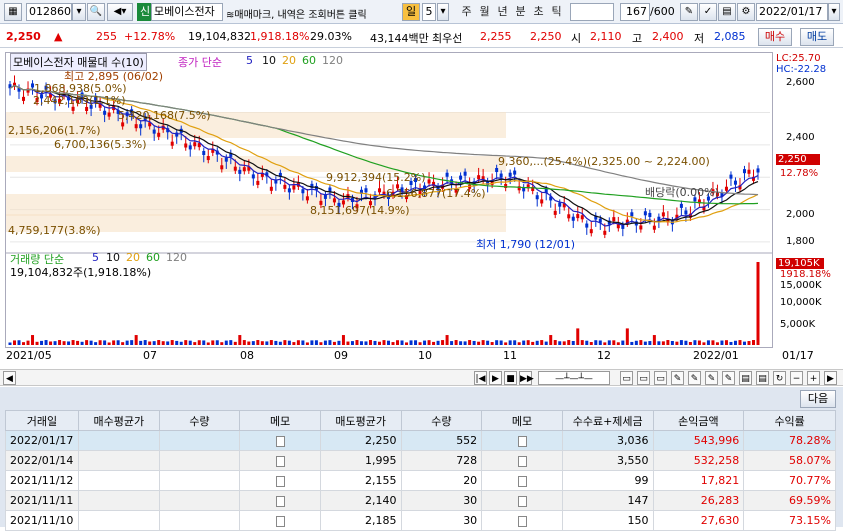 This screenshot has height=531, width=843. Describe the element at coordinates (574, 378) in the screenshot. I see `zoom-slider: —┴—┴—` at that location.